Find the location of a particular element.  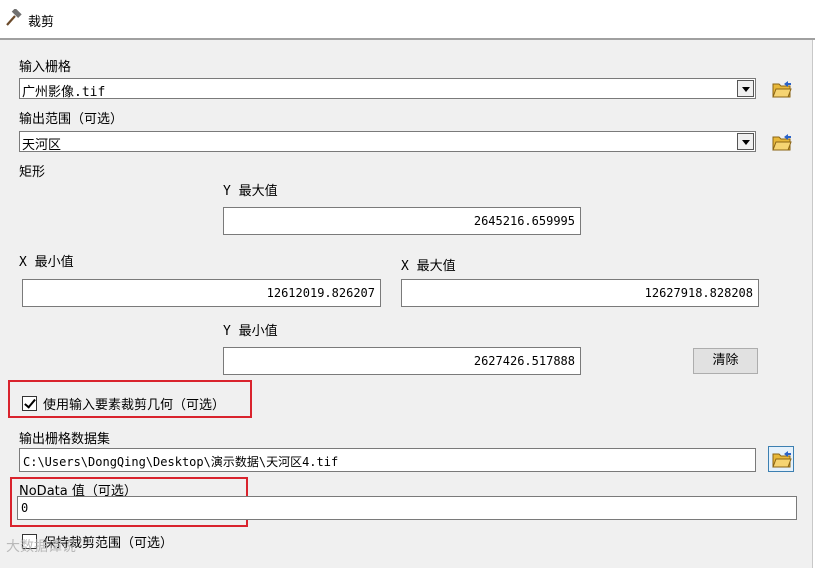

y-min-label: Y 最小值 is located at coordinates (250, 331).